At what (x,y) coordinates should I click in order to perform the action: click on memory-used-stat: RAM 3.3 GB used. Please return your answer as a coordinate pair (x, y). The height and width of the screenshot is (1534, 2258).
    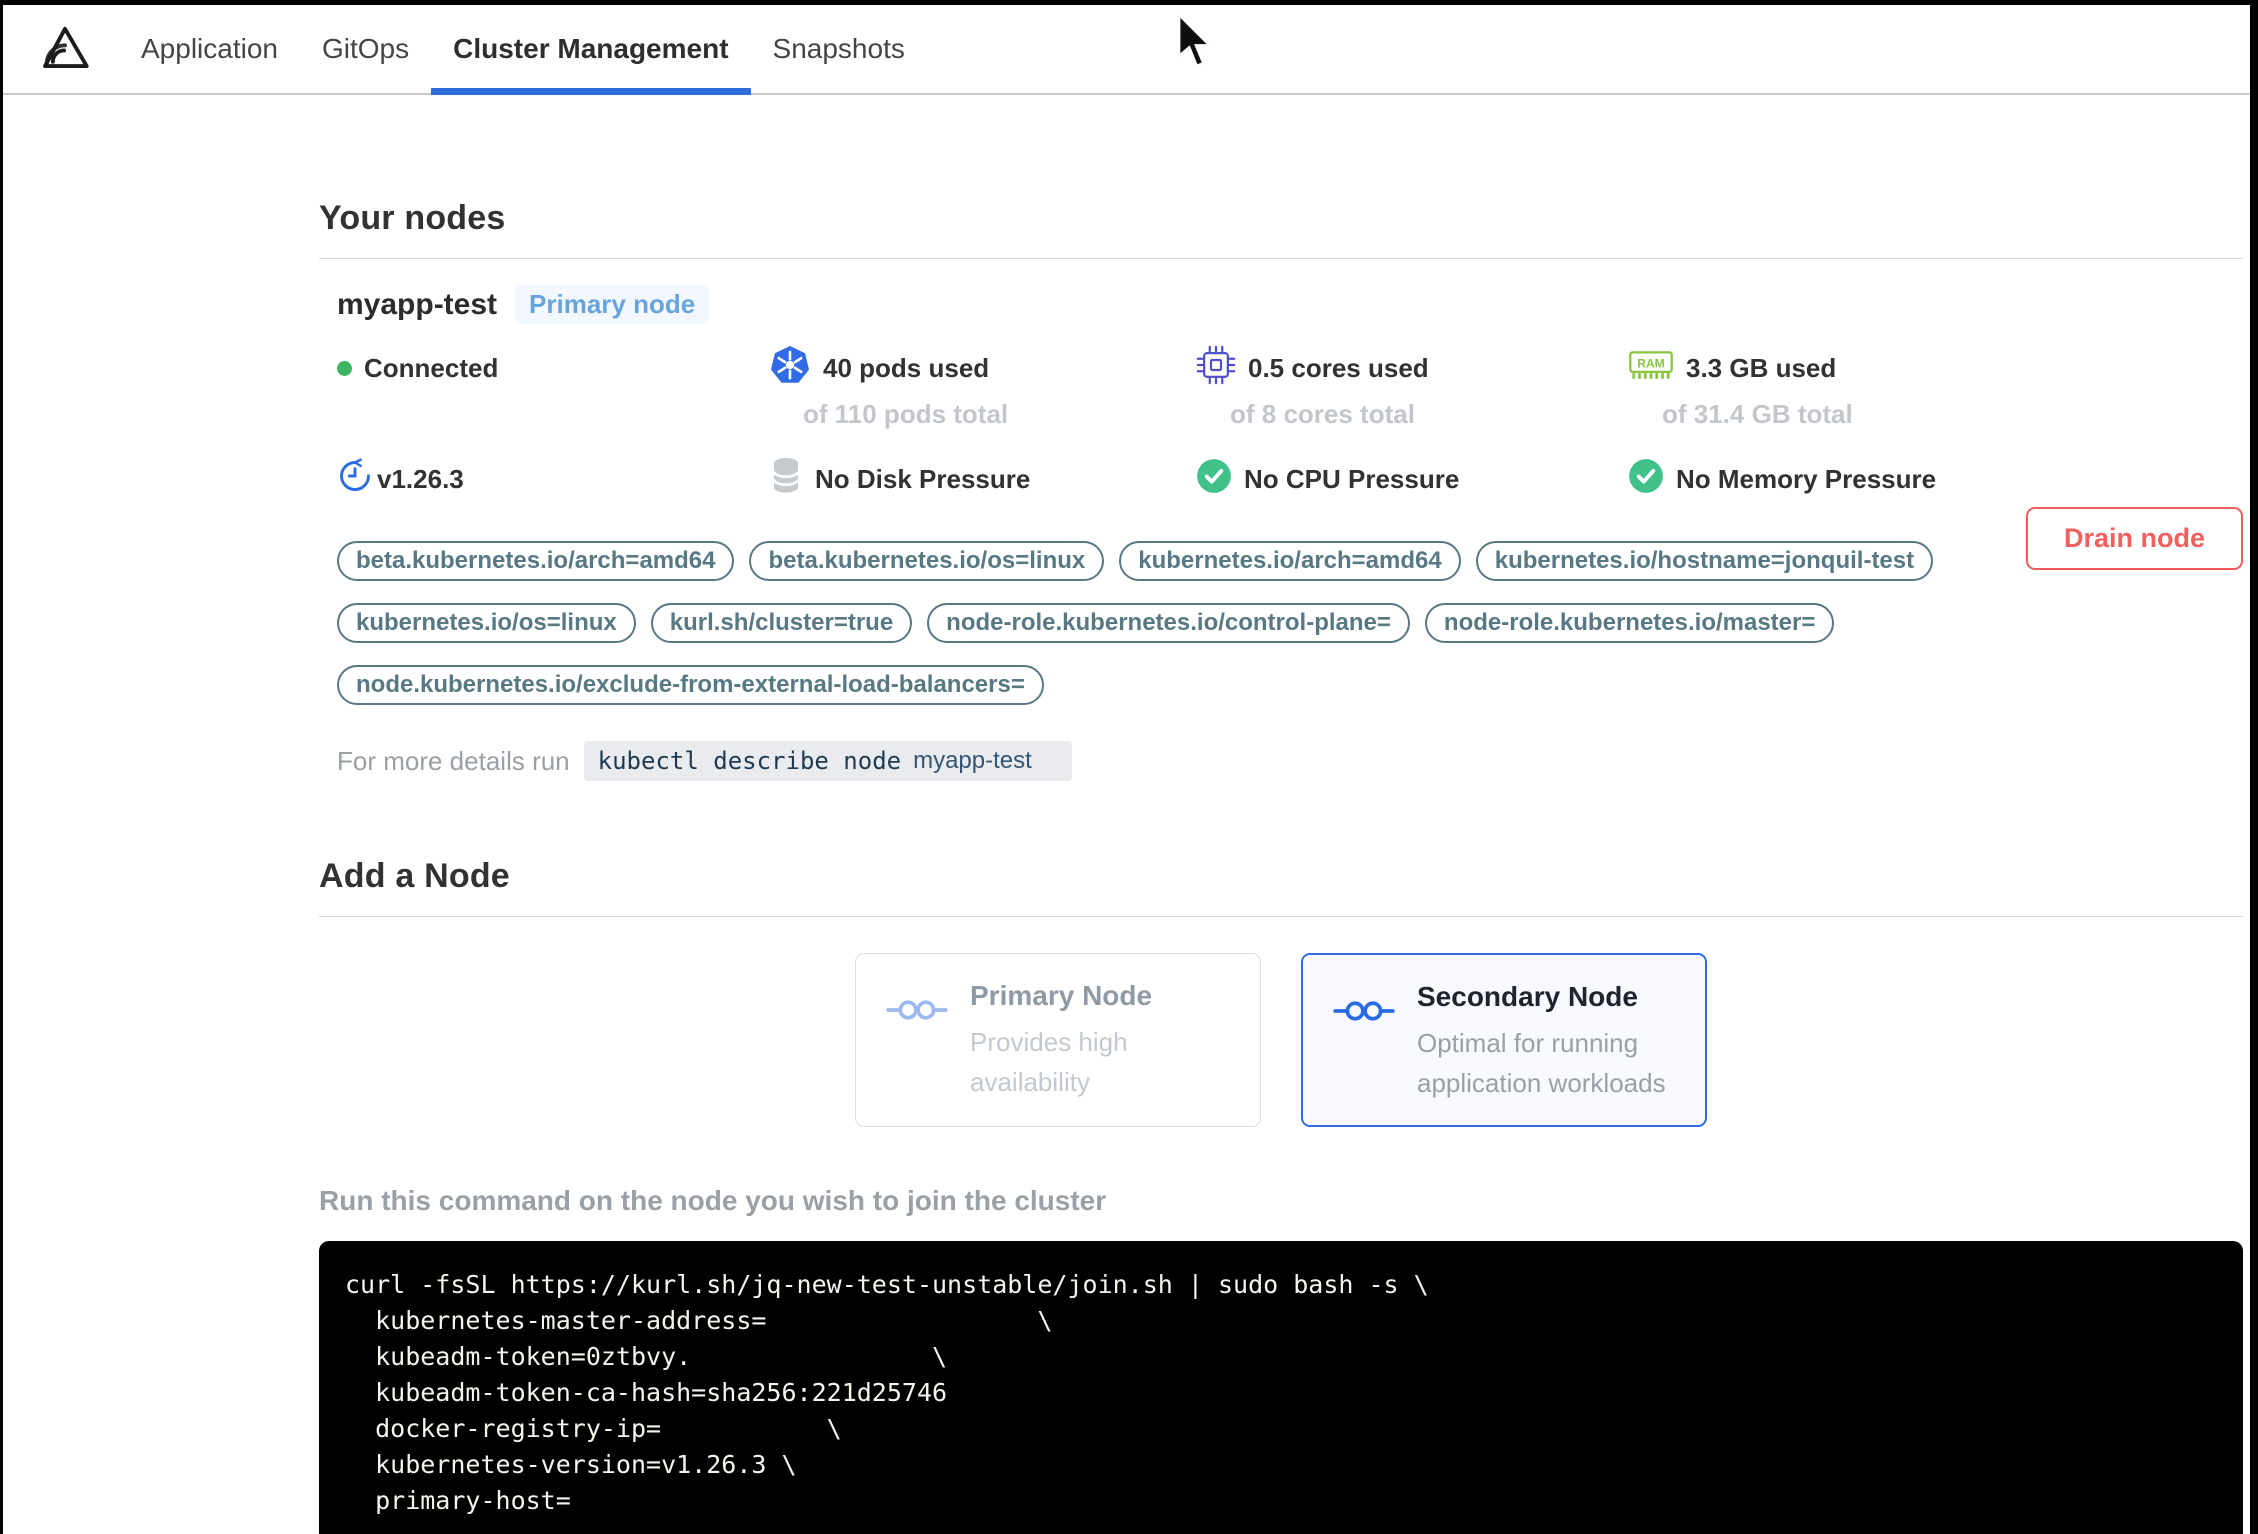
    Looking at the image, I should click on (1935, 368).